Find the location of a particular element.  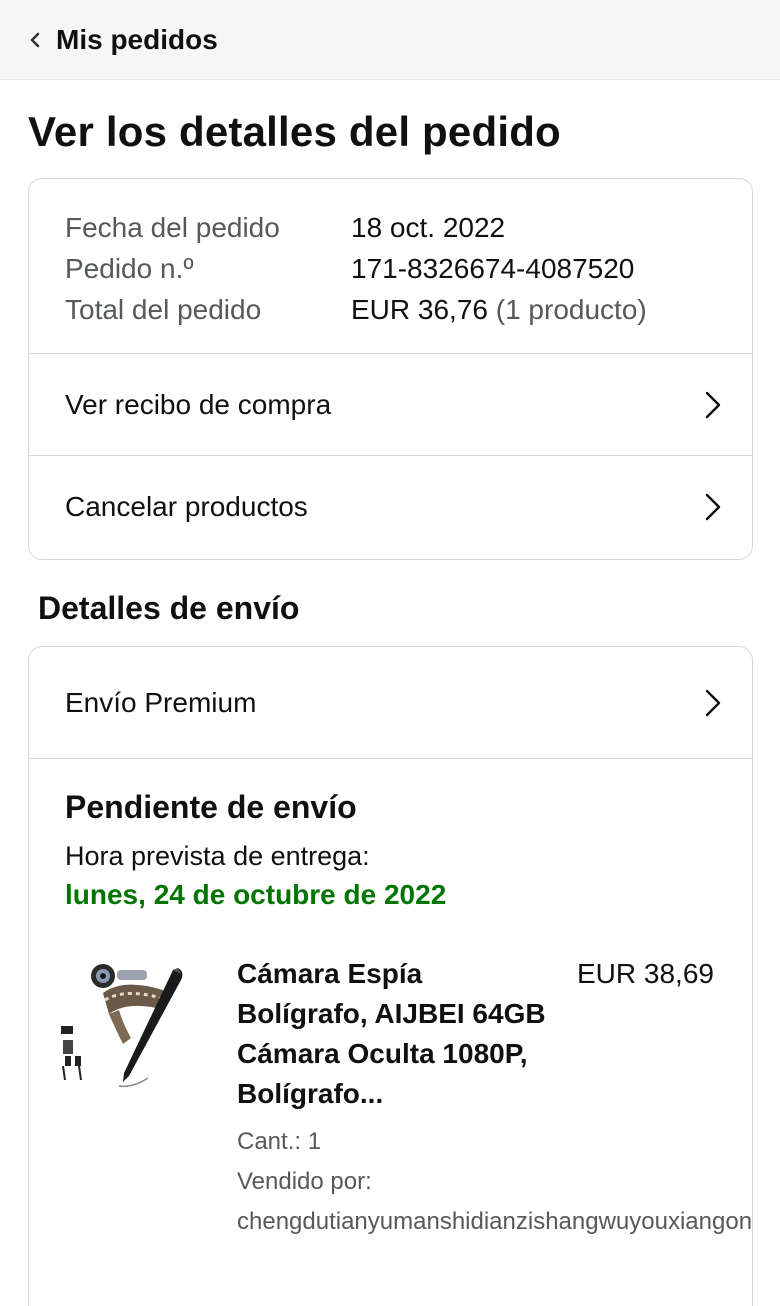

order-date-label: Fecha del pedido is located at coordinates (172, 227).